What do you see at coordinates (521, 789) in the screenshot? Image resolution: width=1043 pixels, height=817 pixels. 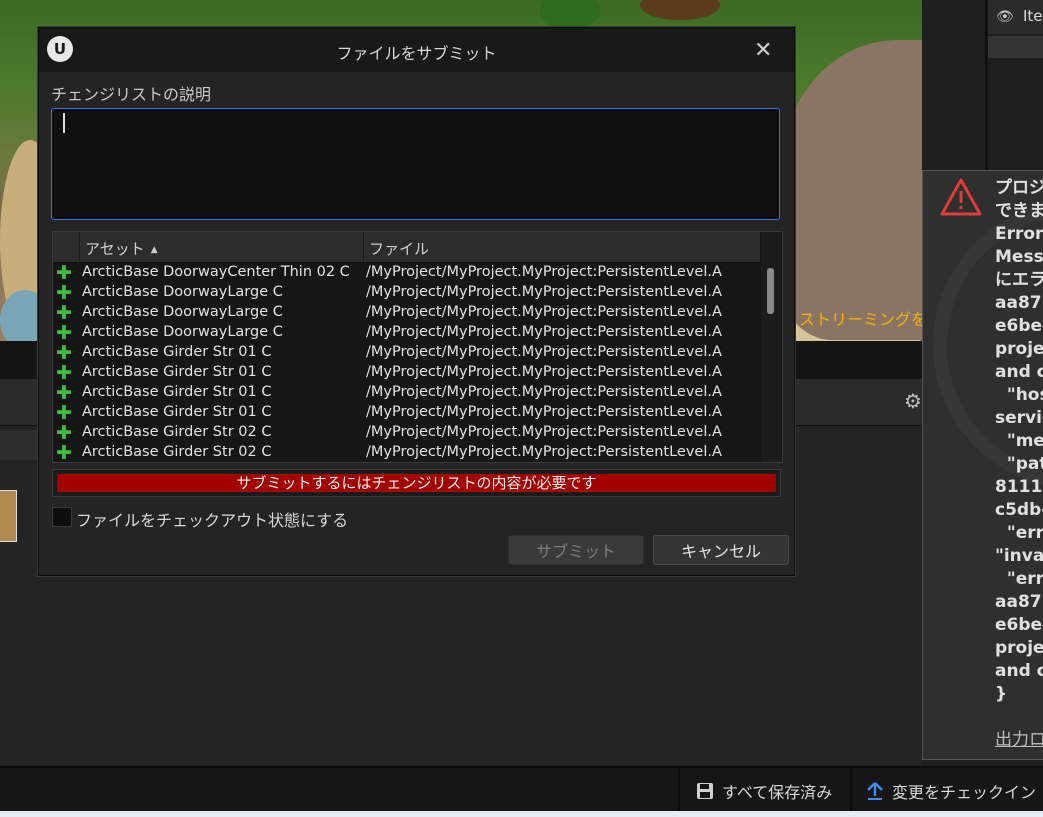 I see `status-bar: すべて保存済み 変更をチェックイン` at bounding box center [521, 789].